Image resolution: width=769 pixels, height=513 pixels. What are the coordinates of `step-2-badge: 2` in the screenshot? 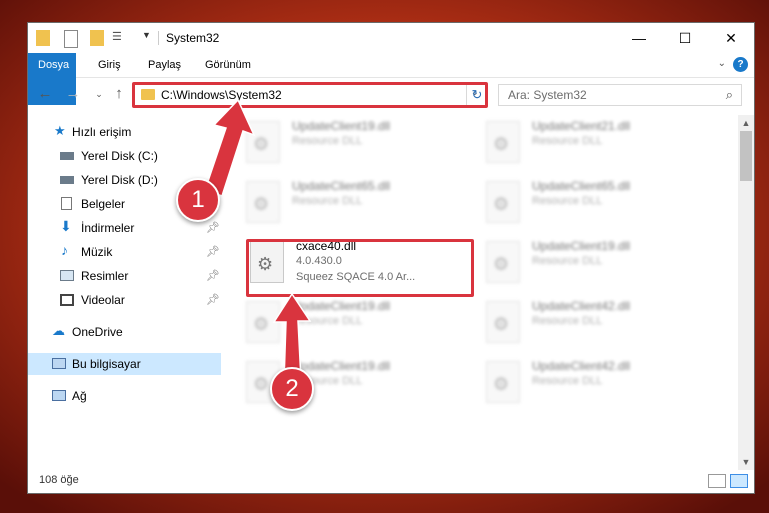 It's located at (292, 389).